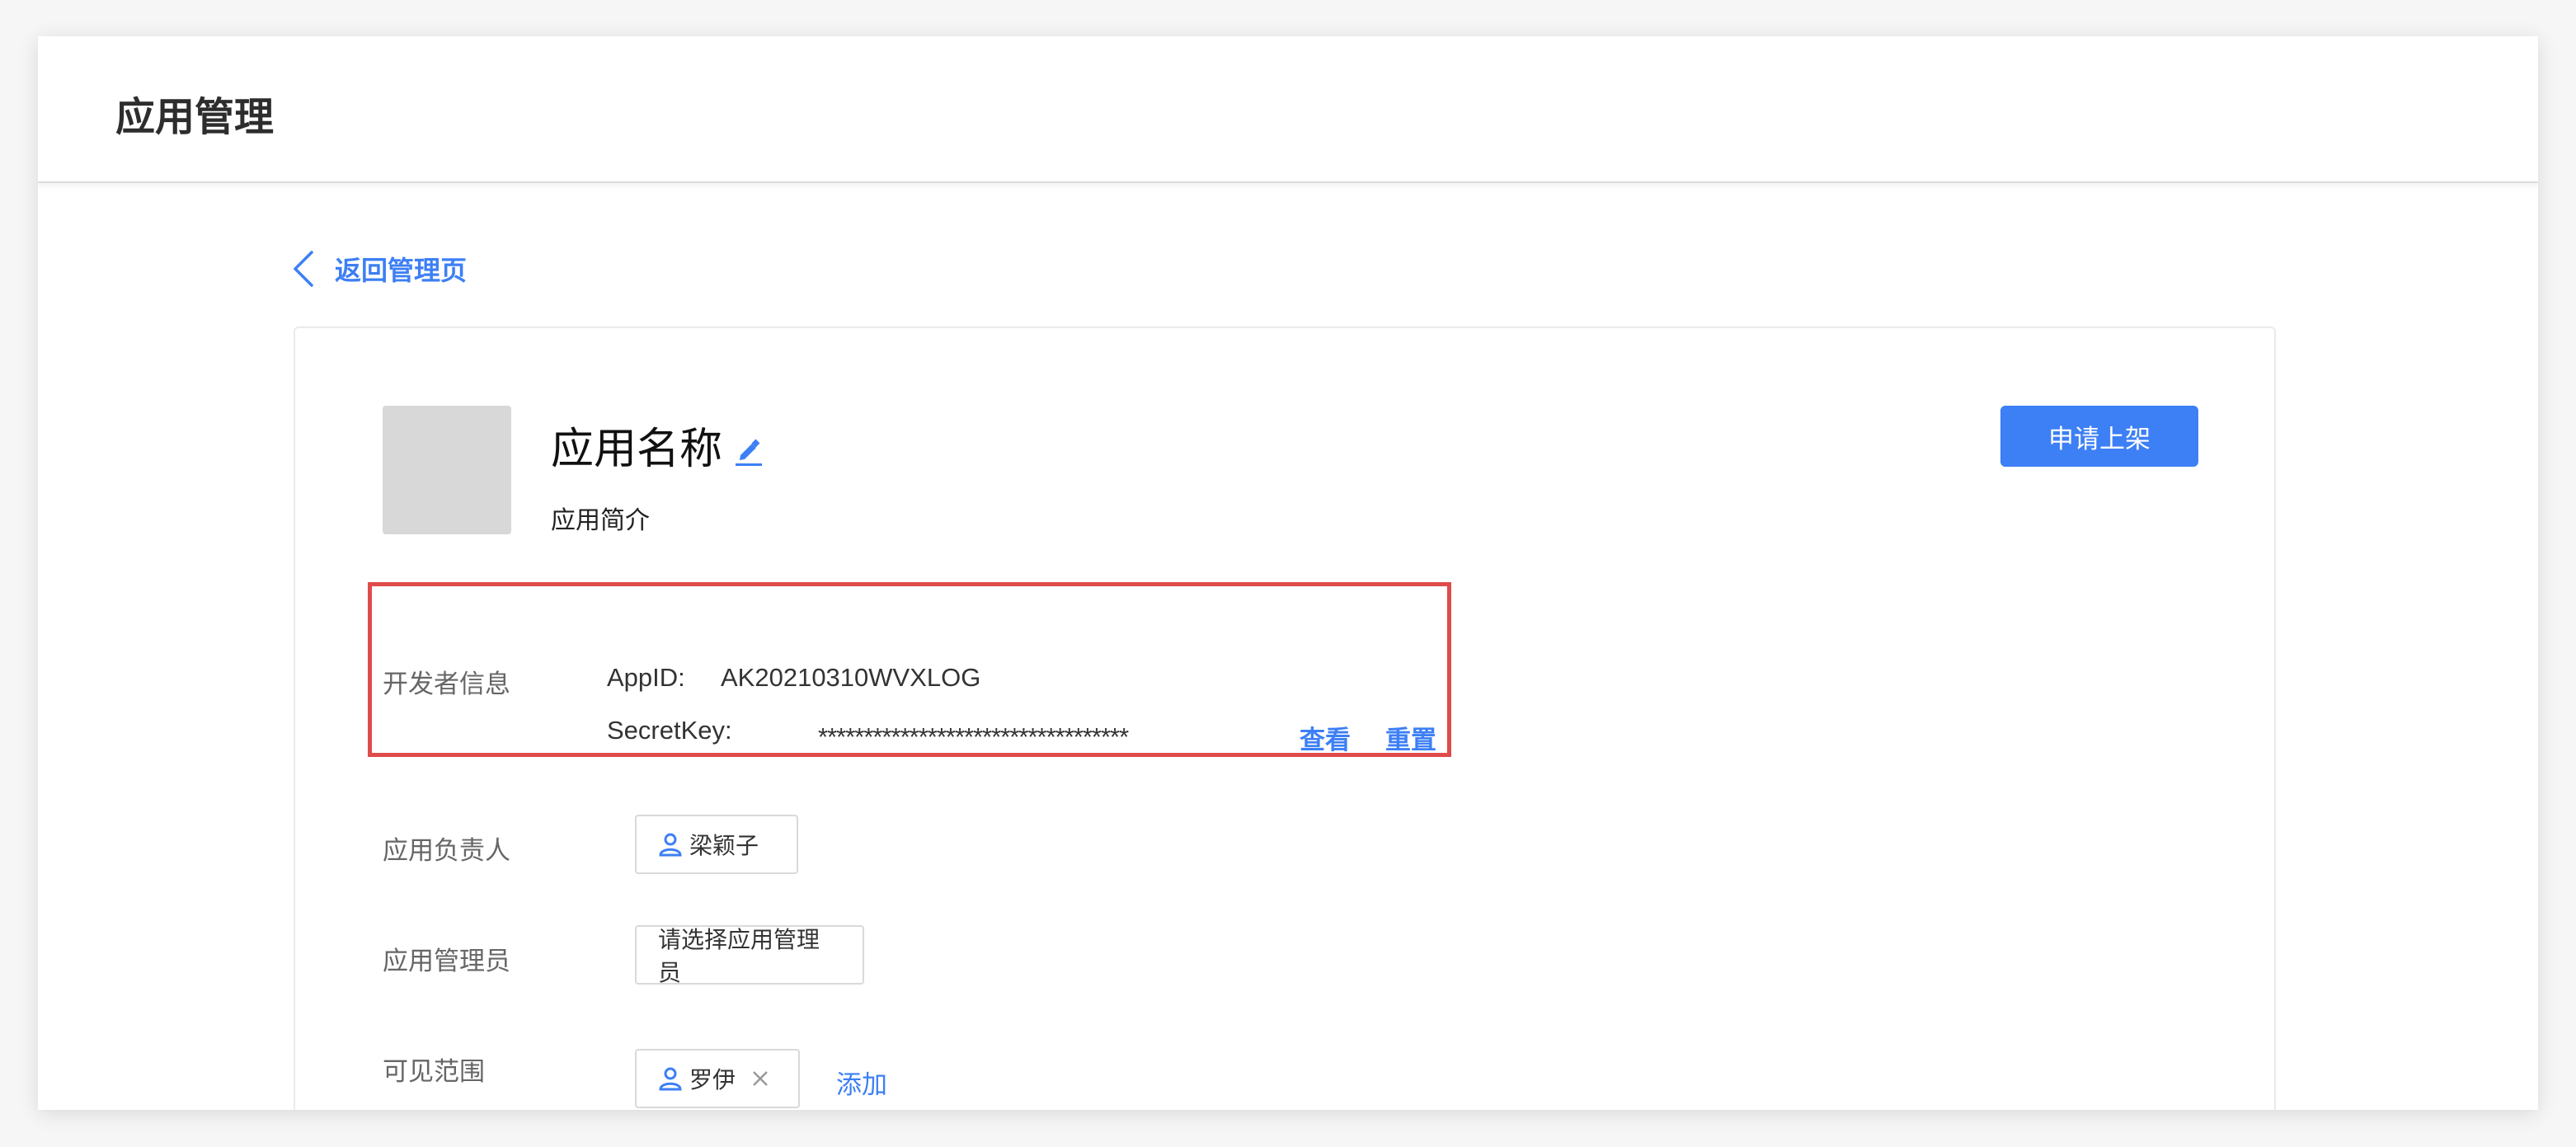  Describe the element at coordinates (760, 1078) in the screenshot. I see `close-icon` at that location.